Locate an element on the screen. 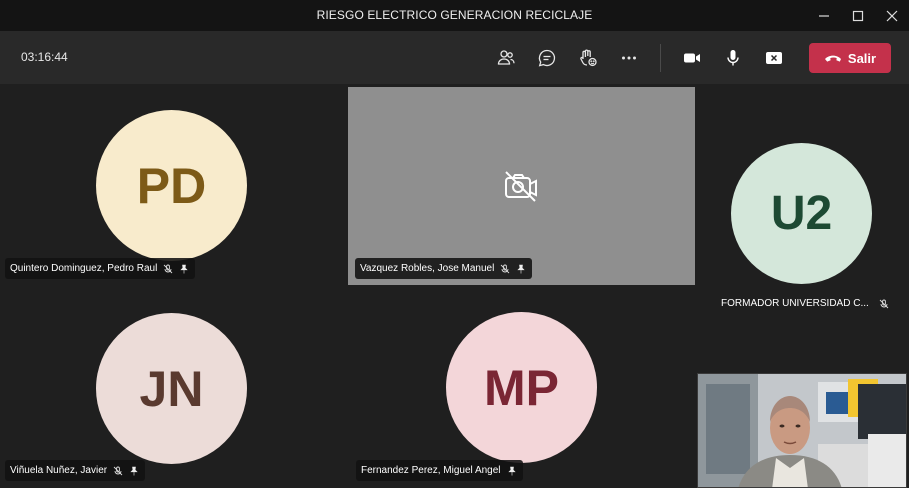 This screenshot has height=488, width=909. camera-off-icon is located at coordinates (521, 186).